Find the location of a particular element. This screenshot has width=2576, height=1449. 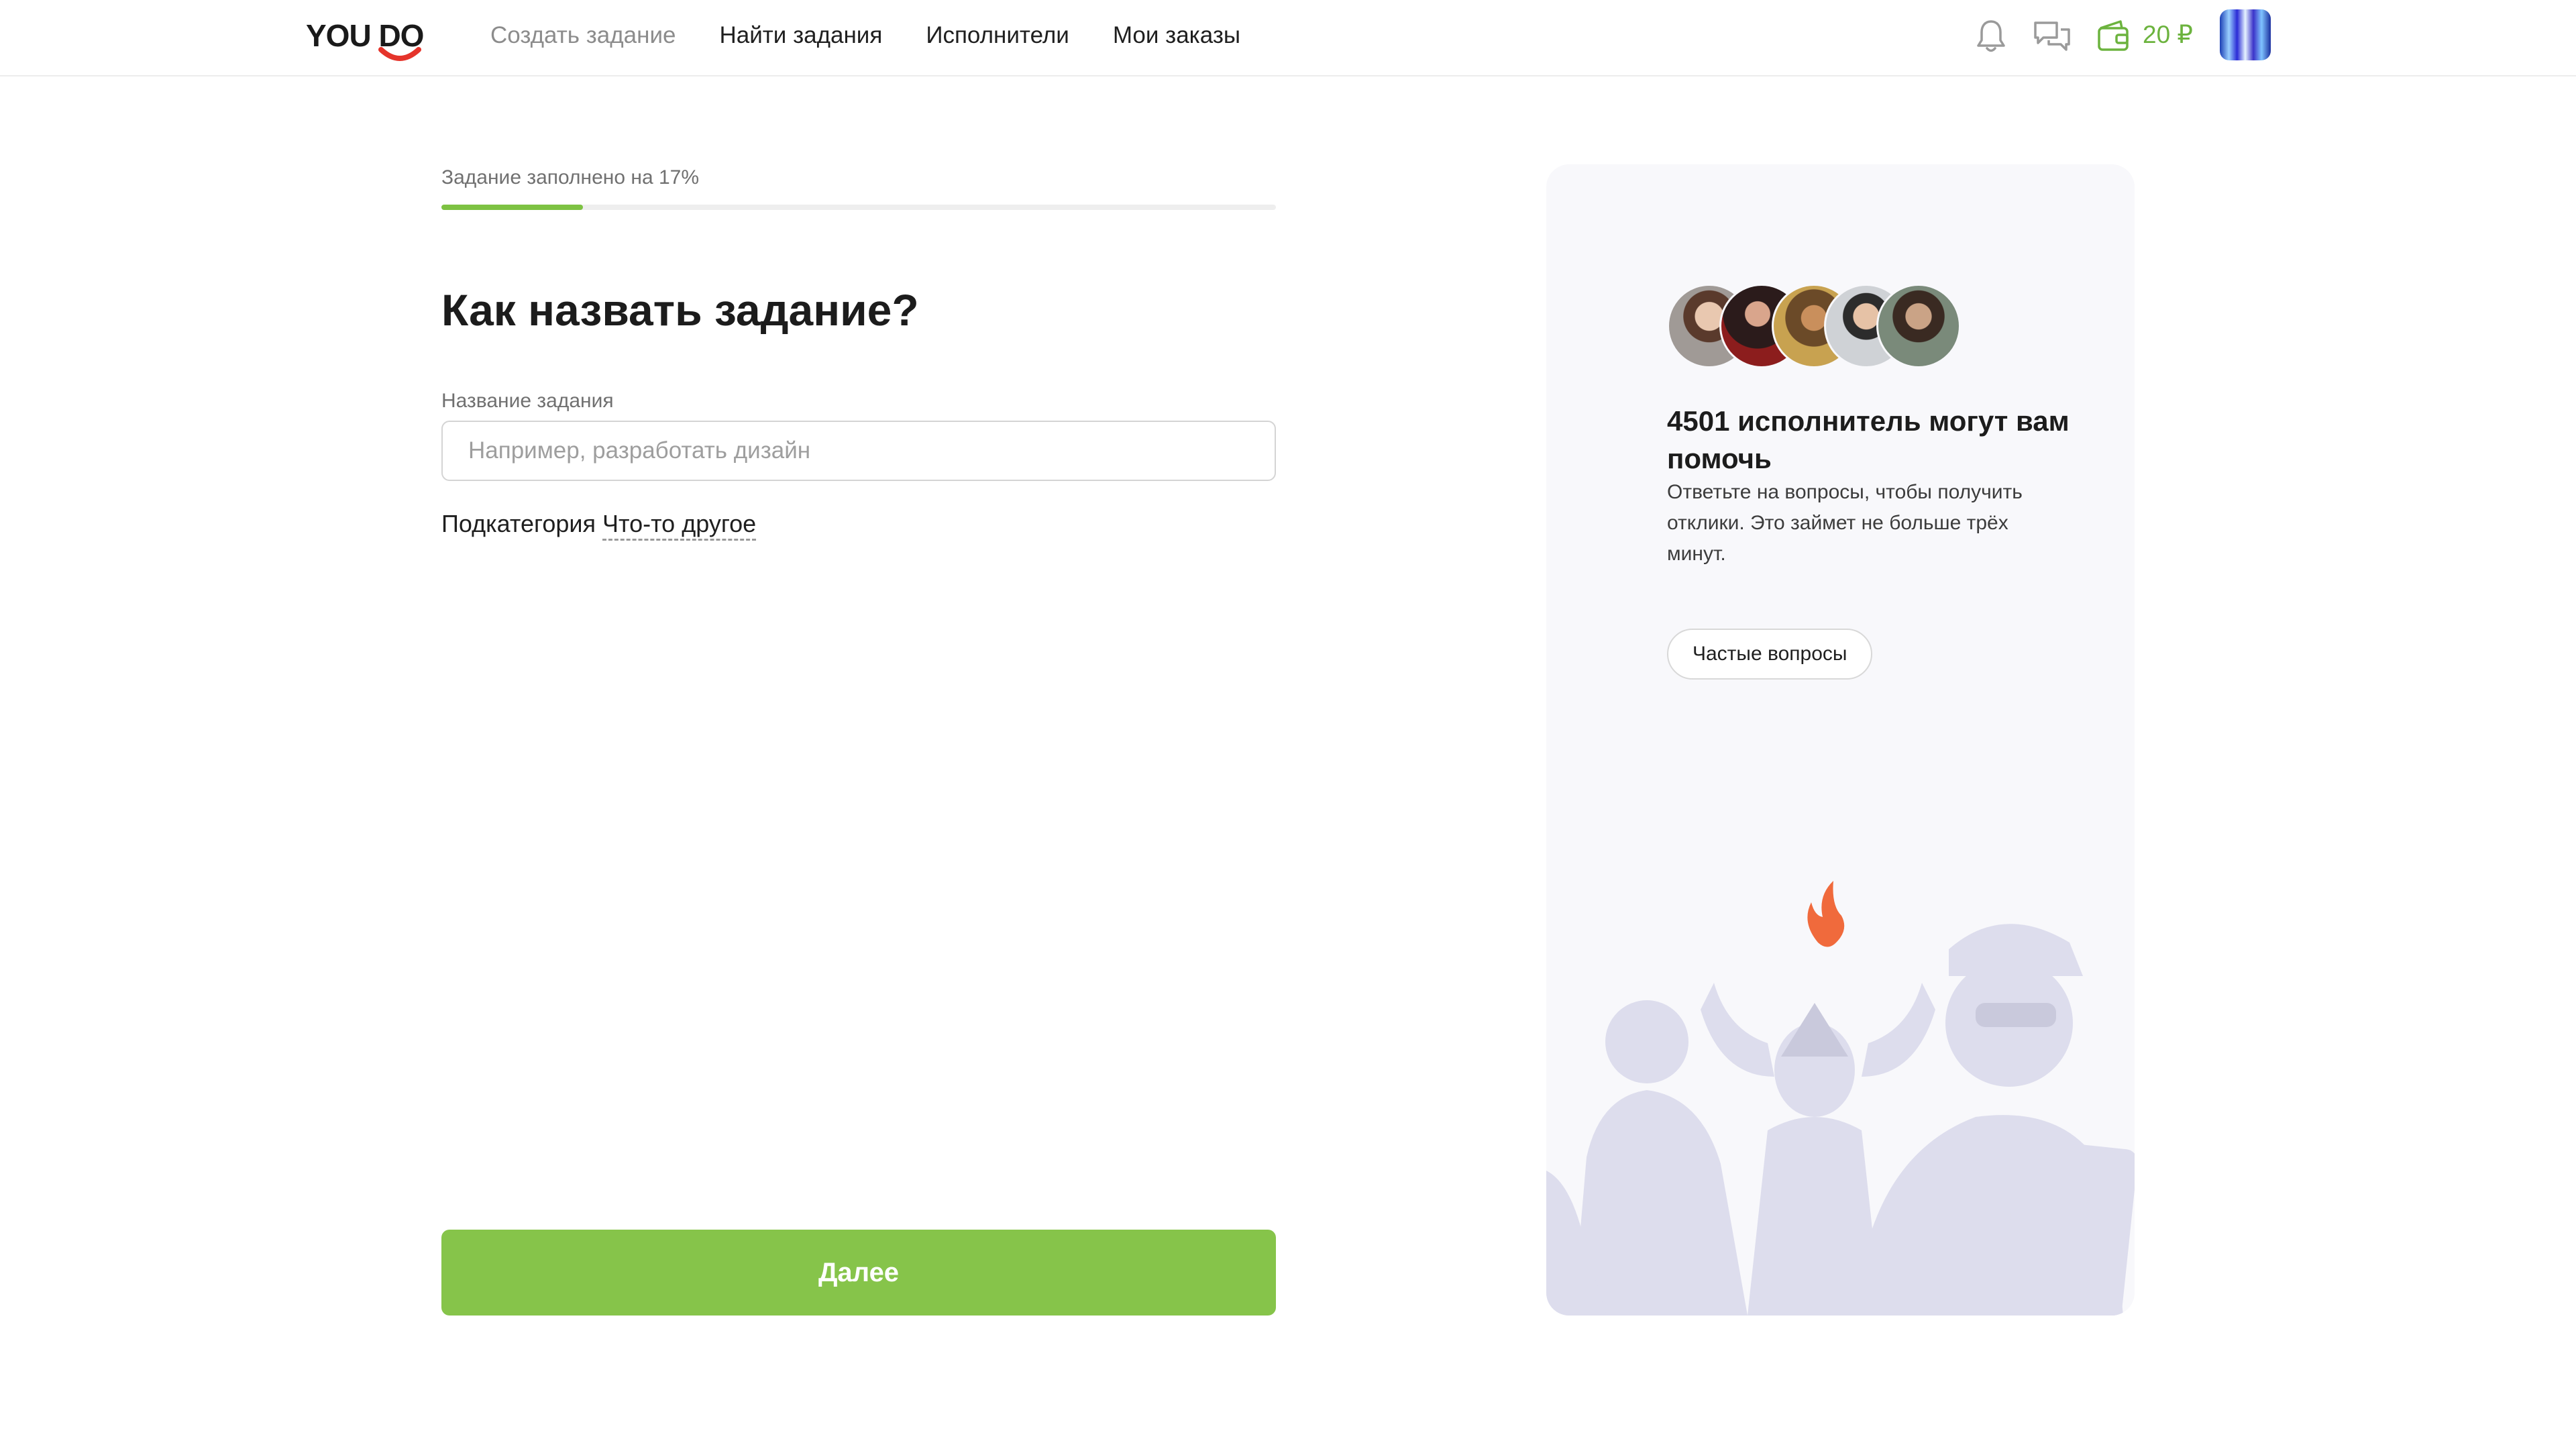

faq-button: Частые вопросы is located at coordinates (1770, 654).